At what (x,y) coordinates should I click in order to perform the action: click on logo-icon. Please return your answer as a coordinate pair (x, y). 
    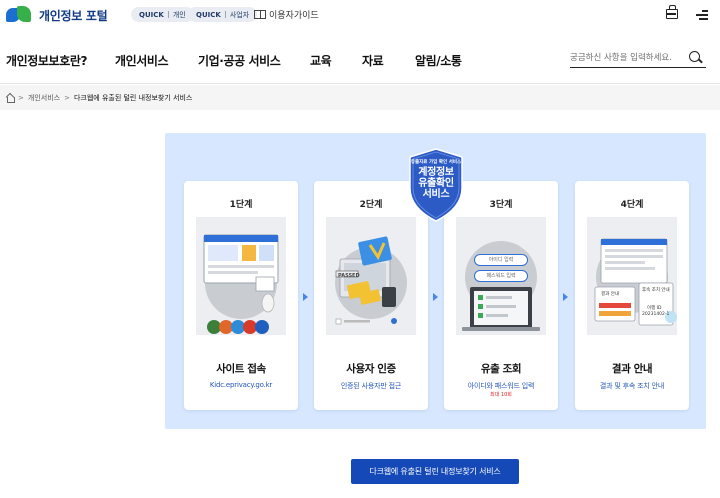
    Looking at the image, I should click on (20, 15).